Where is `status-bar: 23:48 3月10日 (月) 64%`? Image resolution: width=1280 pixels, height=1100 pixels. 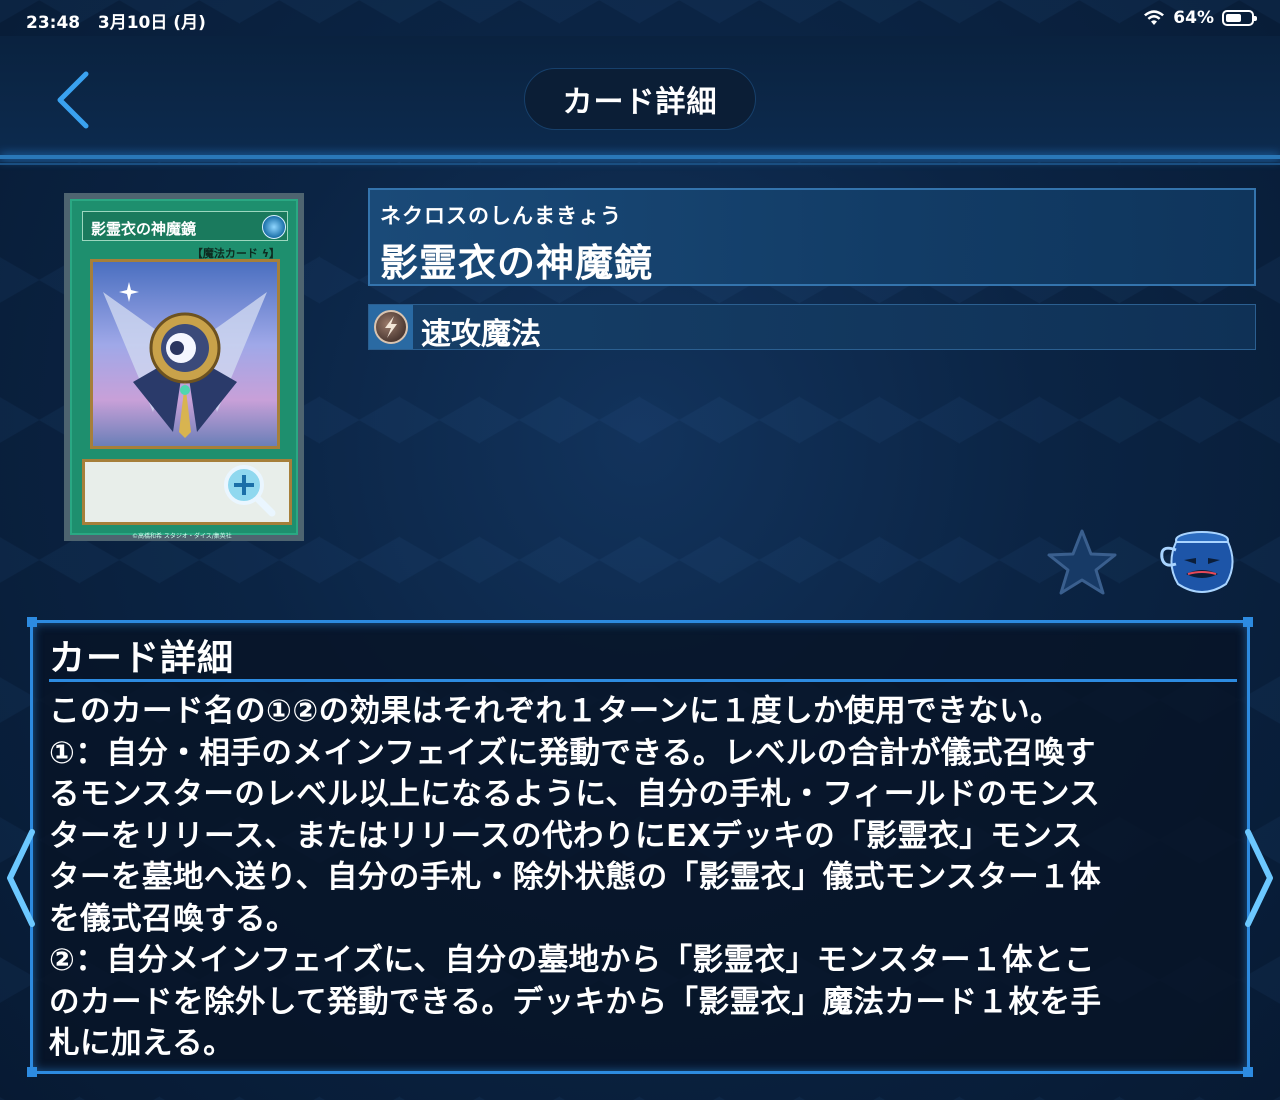 status-bar: 23:48 3月10日 (月) 64% is located at coordinates (640, 18).